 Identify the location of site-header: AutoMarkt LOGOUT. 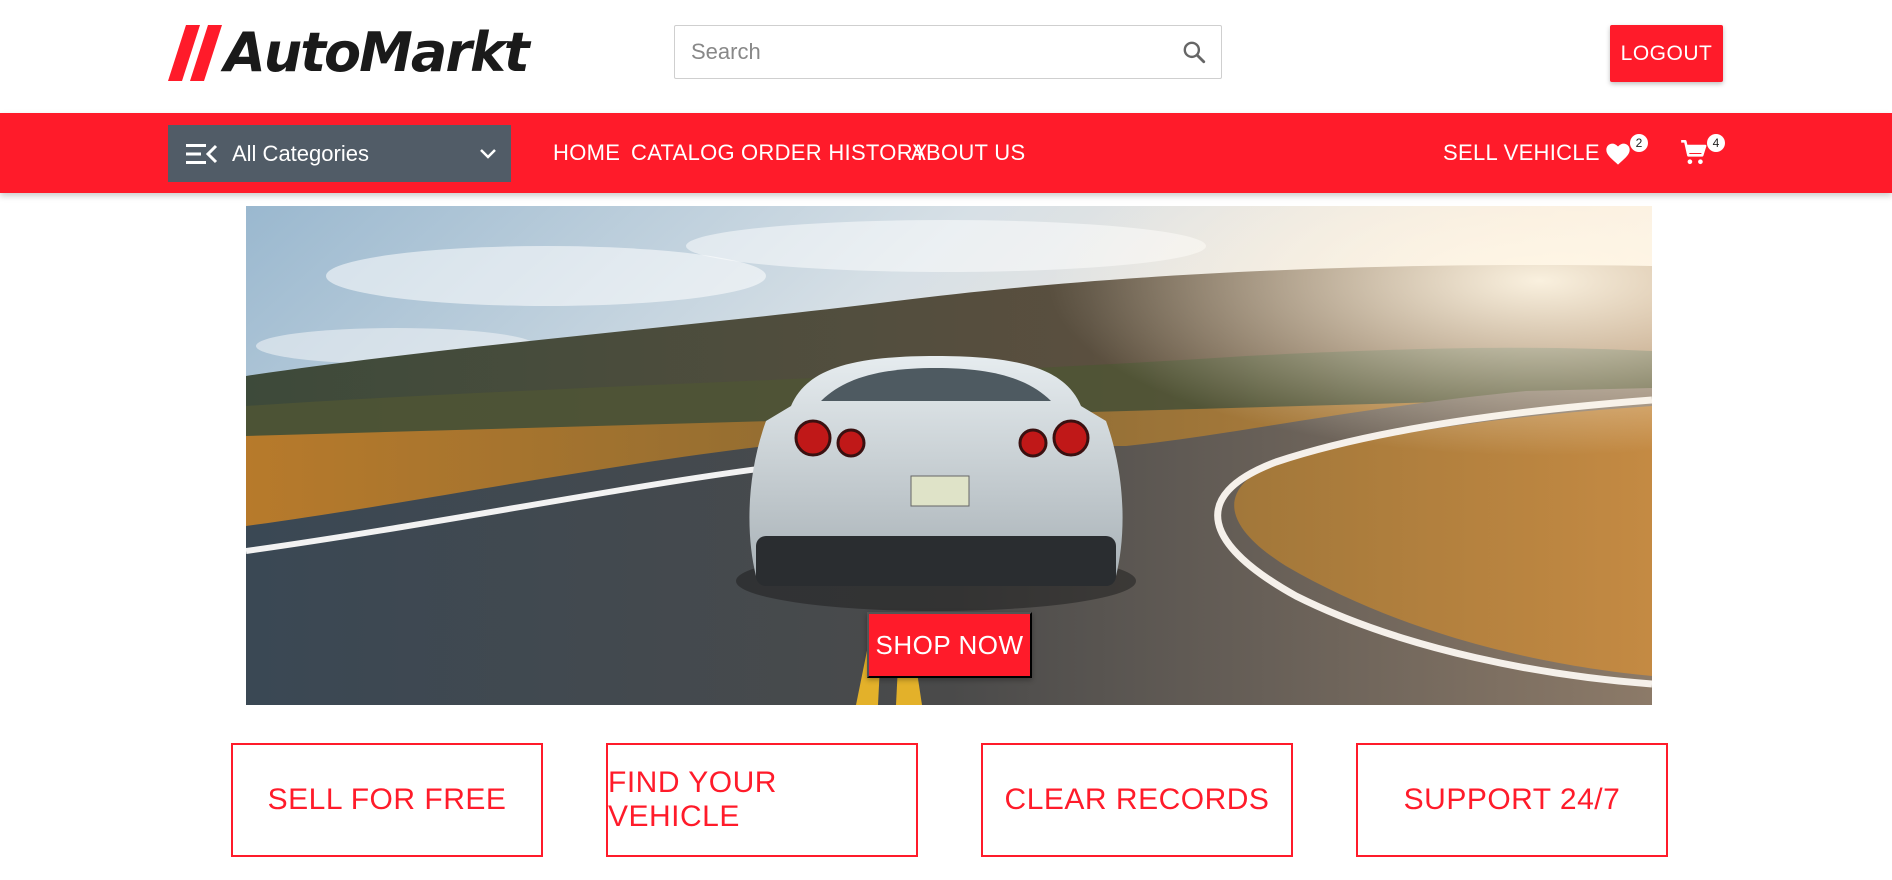
(946, 56).